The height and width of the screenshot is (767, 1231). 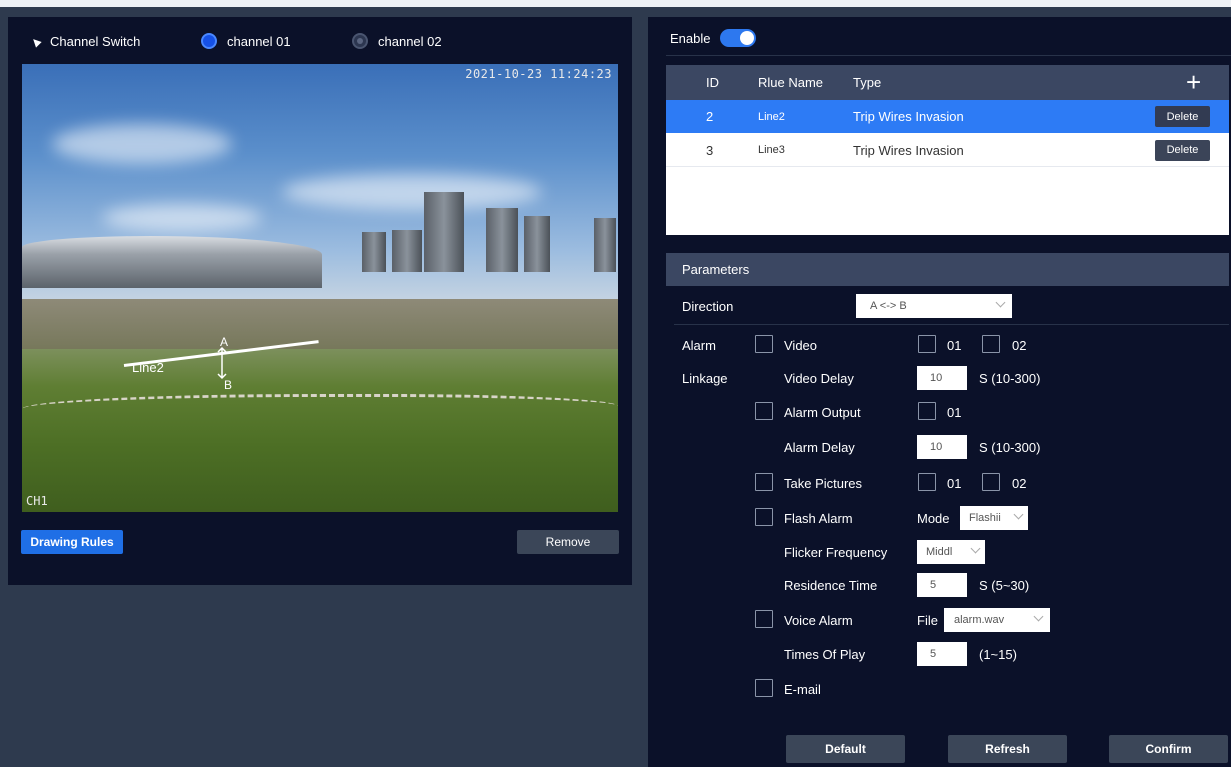 I want to click on take-pictures-ch02-label: 02, so click(x=1019, y=483).